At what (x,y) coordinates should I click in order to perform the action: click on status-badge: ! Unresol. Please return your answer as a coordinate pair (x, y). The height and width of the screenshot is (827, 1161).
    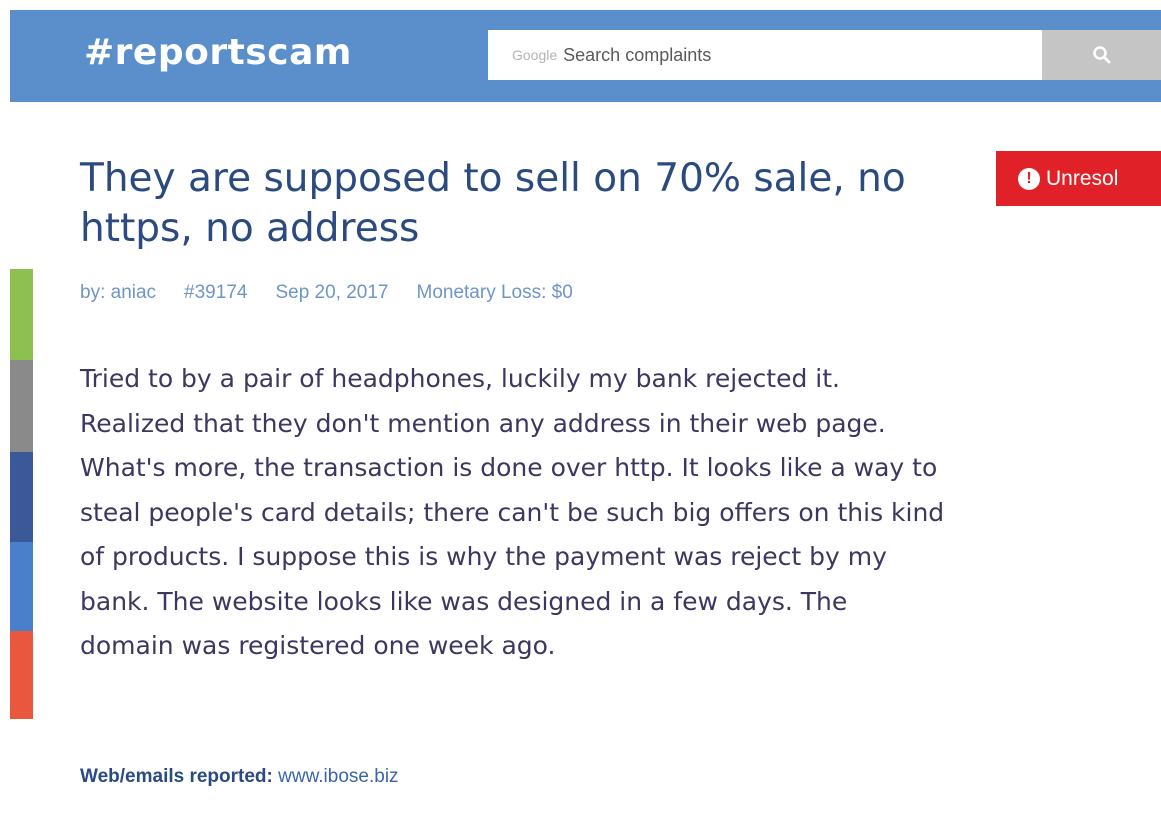
    Looking at the image, I should click on (1078, 178).